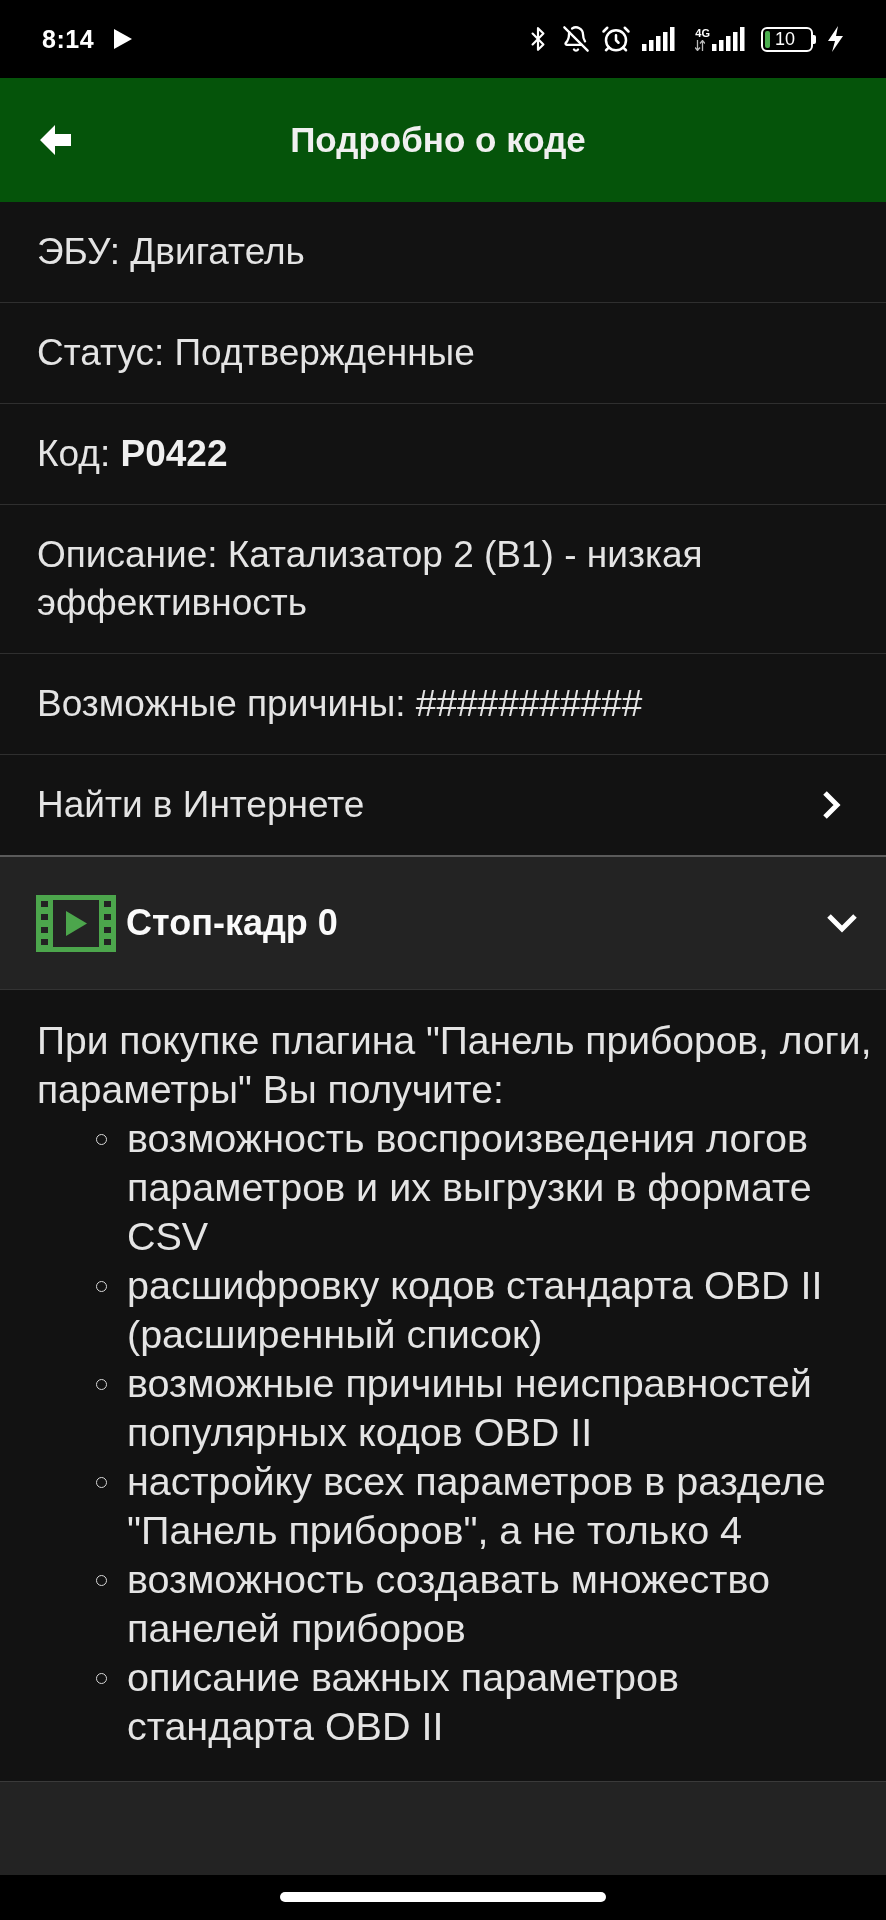 The height and width of the screenshot is (1920, 886). What do you see at coordinates (123, 39) in the screenshot?
I see `play-icon` at bounding box center [123, 39].